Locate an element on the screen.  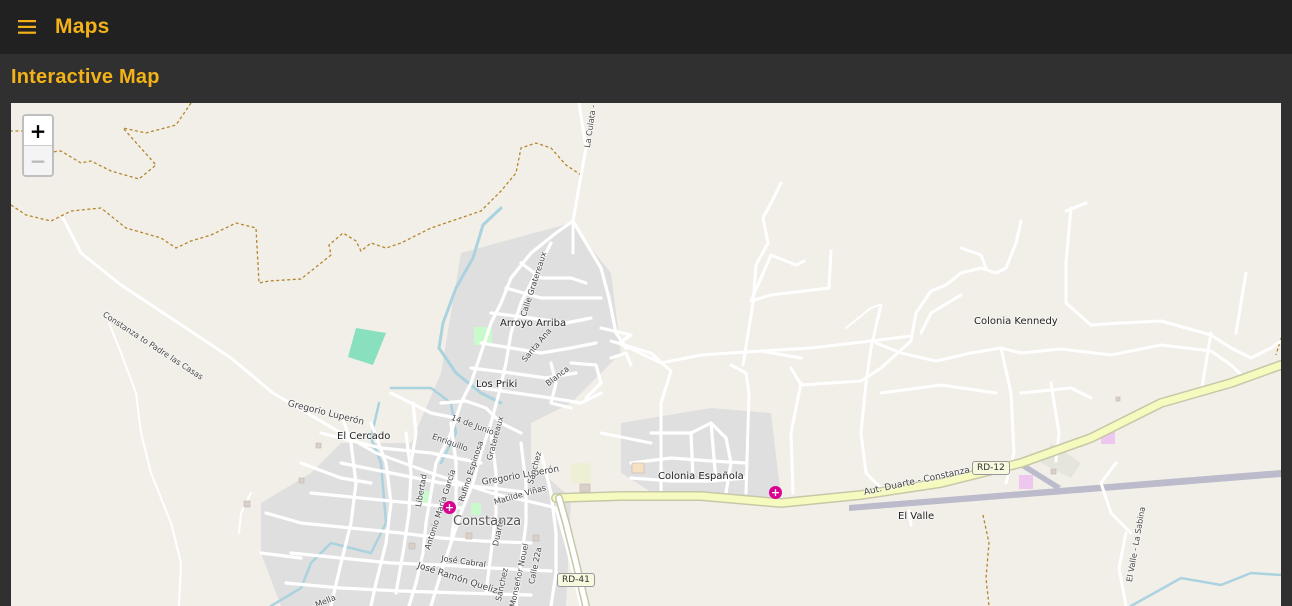
place-label-constanza: Constanza is located at coordinates (487, 521).